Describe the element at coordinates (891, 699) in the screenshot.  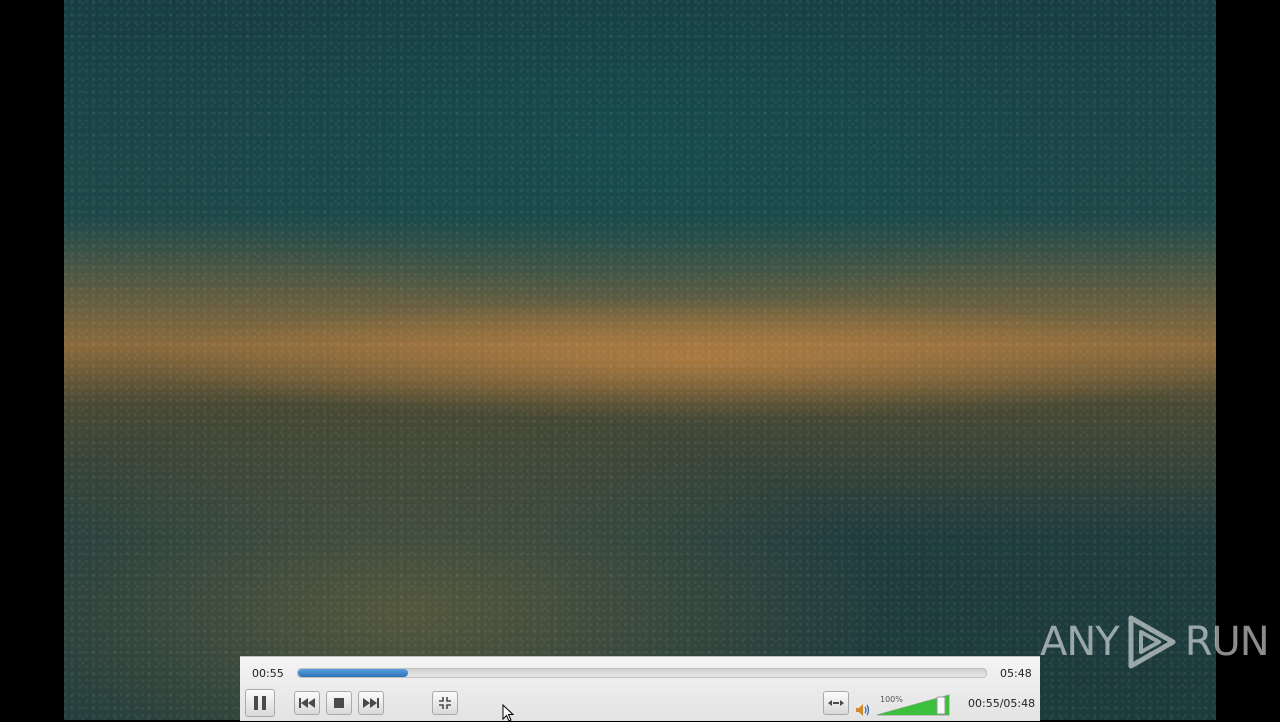
I see `volume-percent: 100%` at that location.